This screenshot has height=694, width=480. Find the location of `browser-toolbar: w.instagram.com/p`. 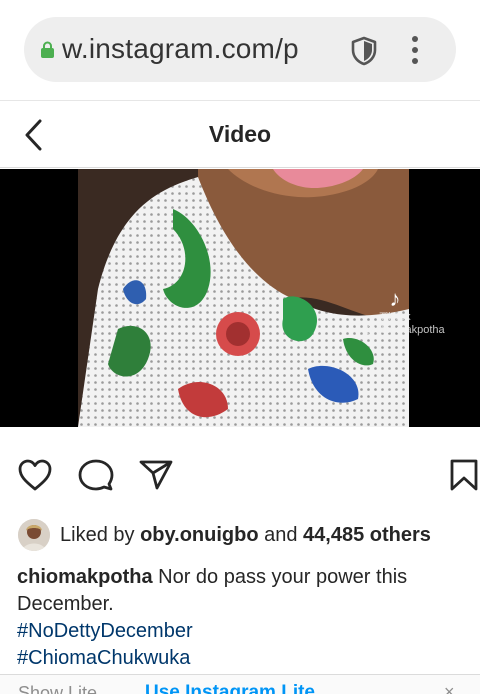

browser-toolbar: w.instagram.com/p is located at coordinates (240, 50).